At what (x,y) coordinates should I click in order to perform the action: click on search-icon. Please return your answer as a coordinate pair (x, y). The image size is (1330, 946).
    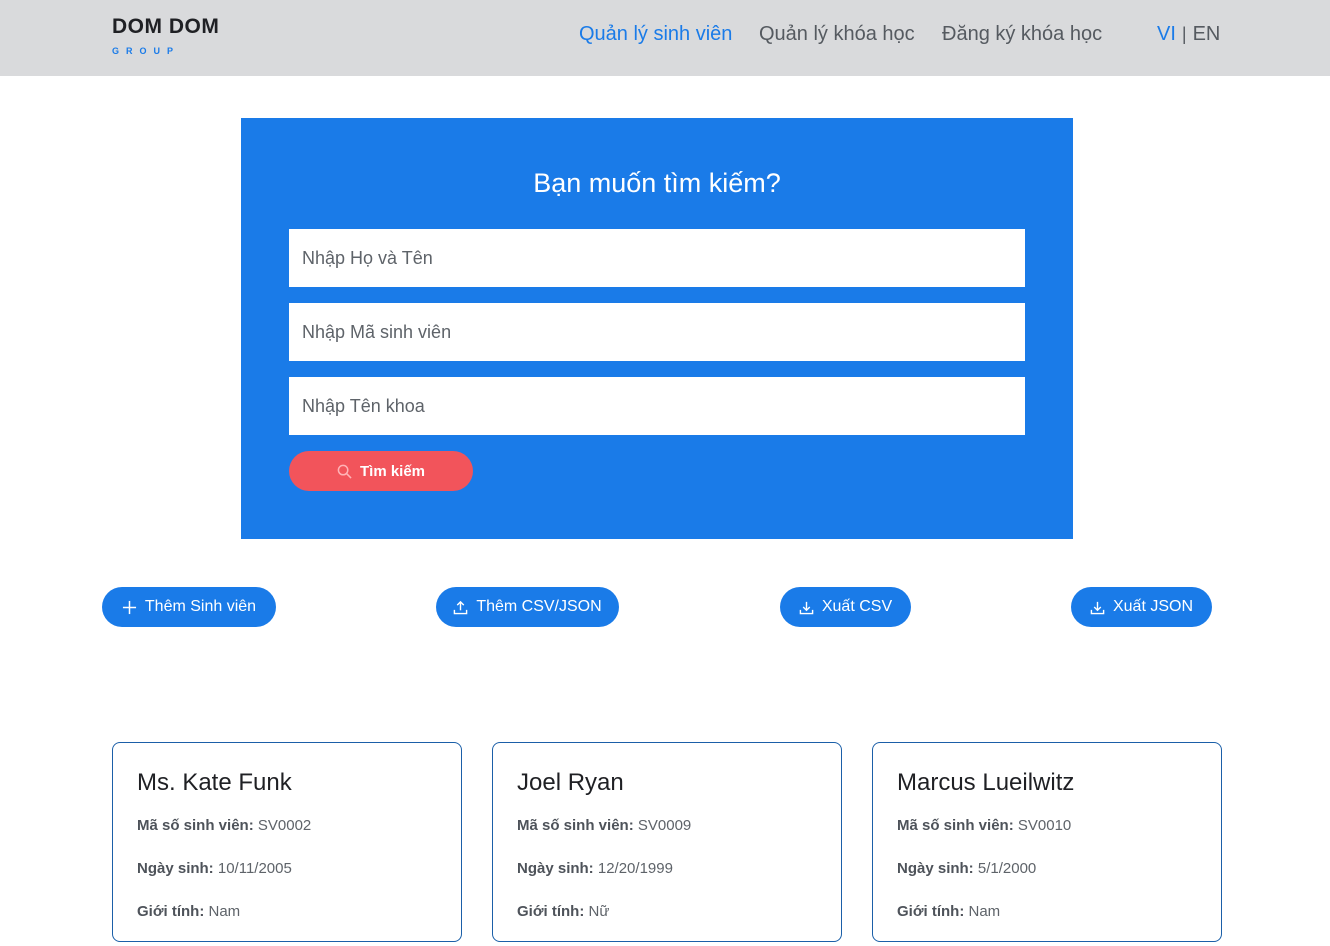
    Looking at the image, I should click on (344, 471).